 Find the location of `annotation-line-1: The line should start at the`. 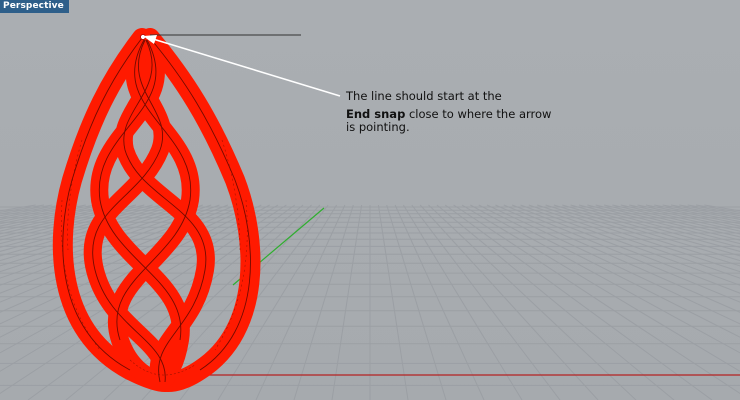

annotation-line-1: The line should start at the is located at coordinates (424, 96).